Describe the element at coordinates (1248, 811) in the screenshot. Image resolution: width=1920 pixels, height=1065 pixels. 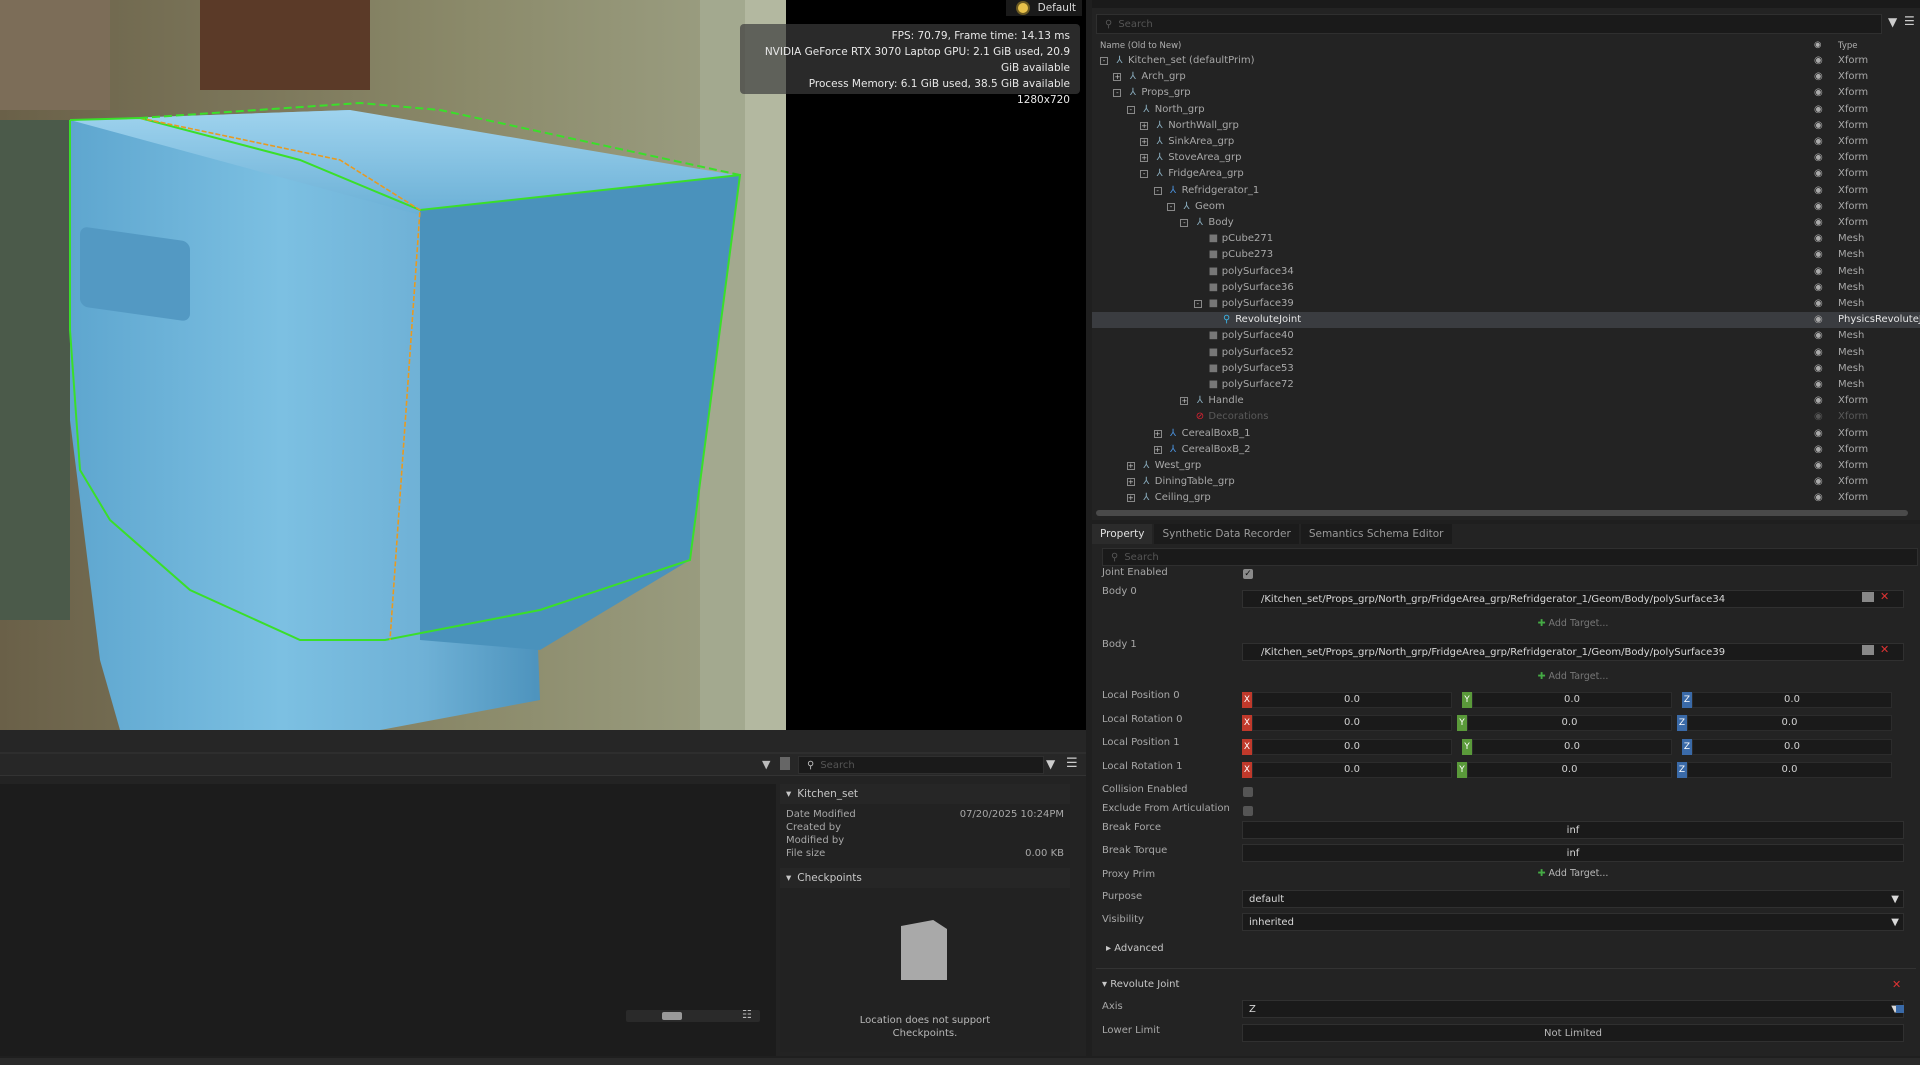
I see `exclude-articulation-checkbox` at that location.